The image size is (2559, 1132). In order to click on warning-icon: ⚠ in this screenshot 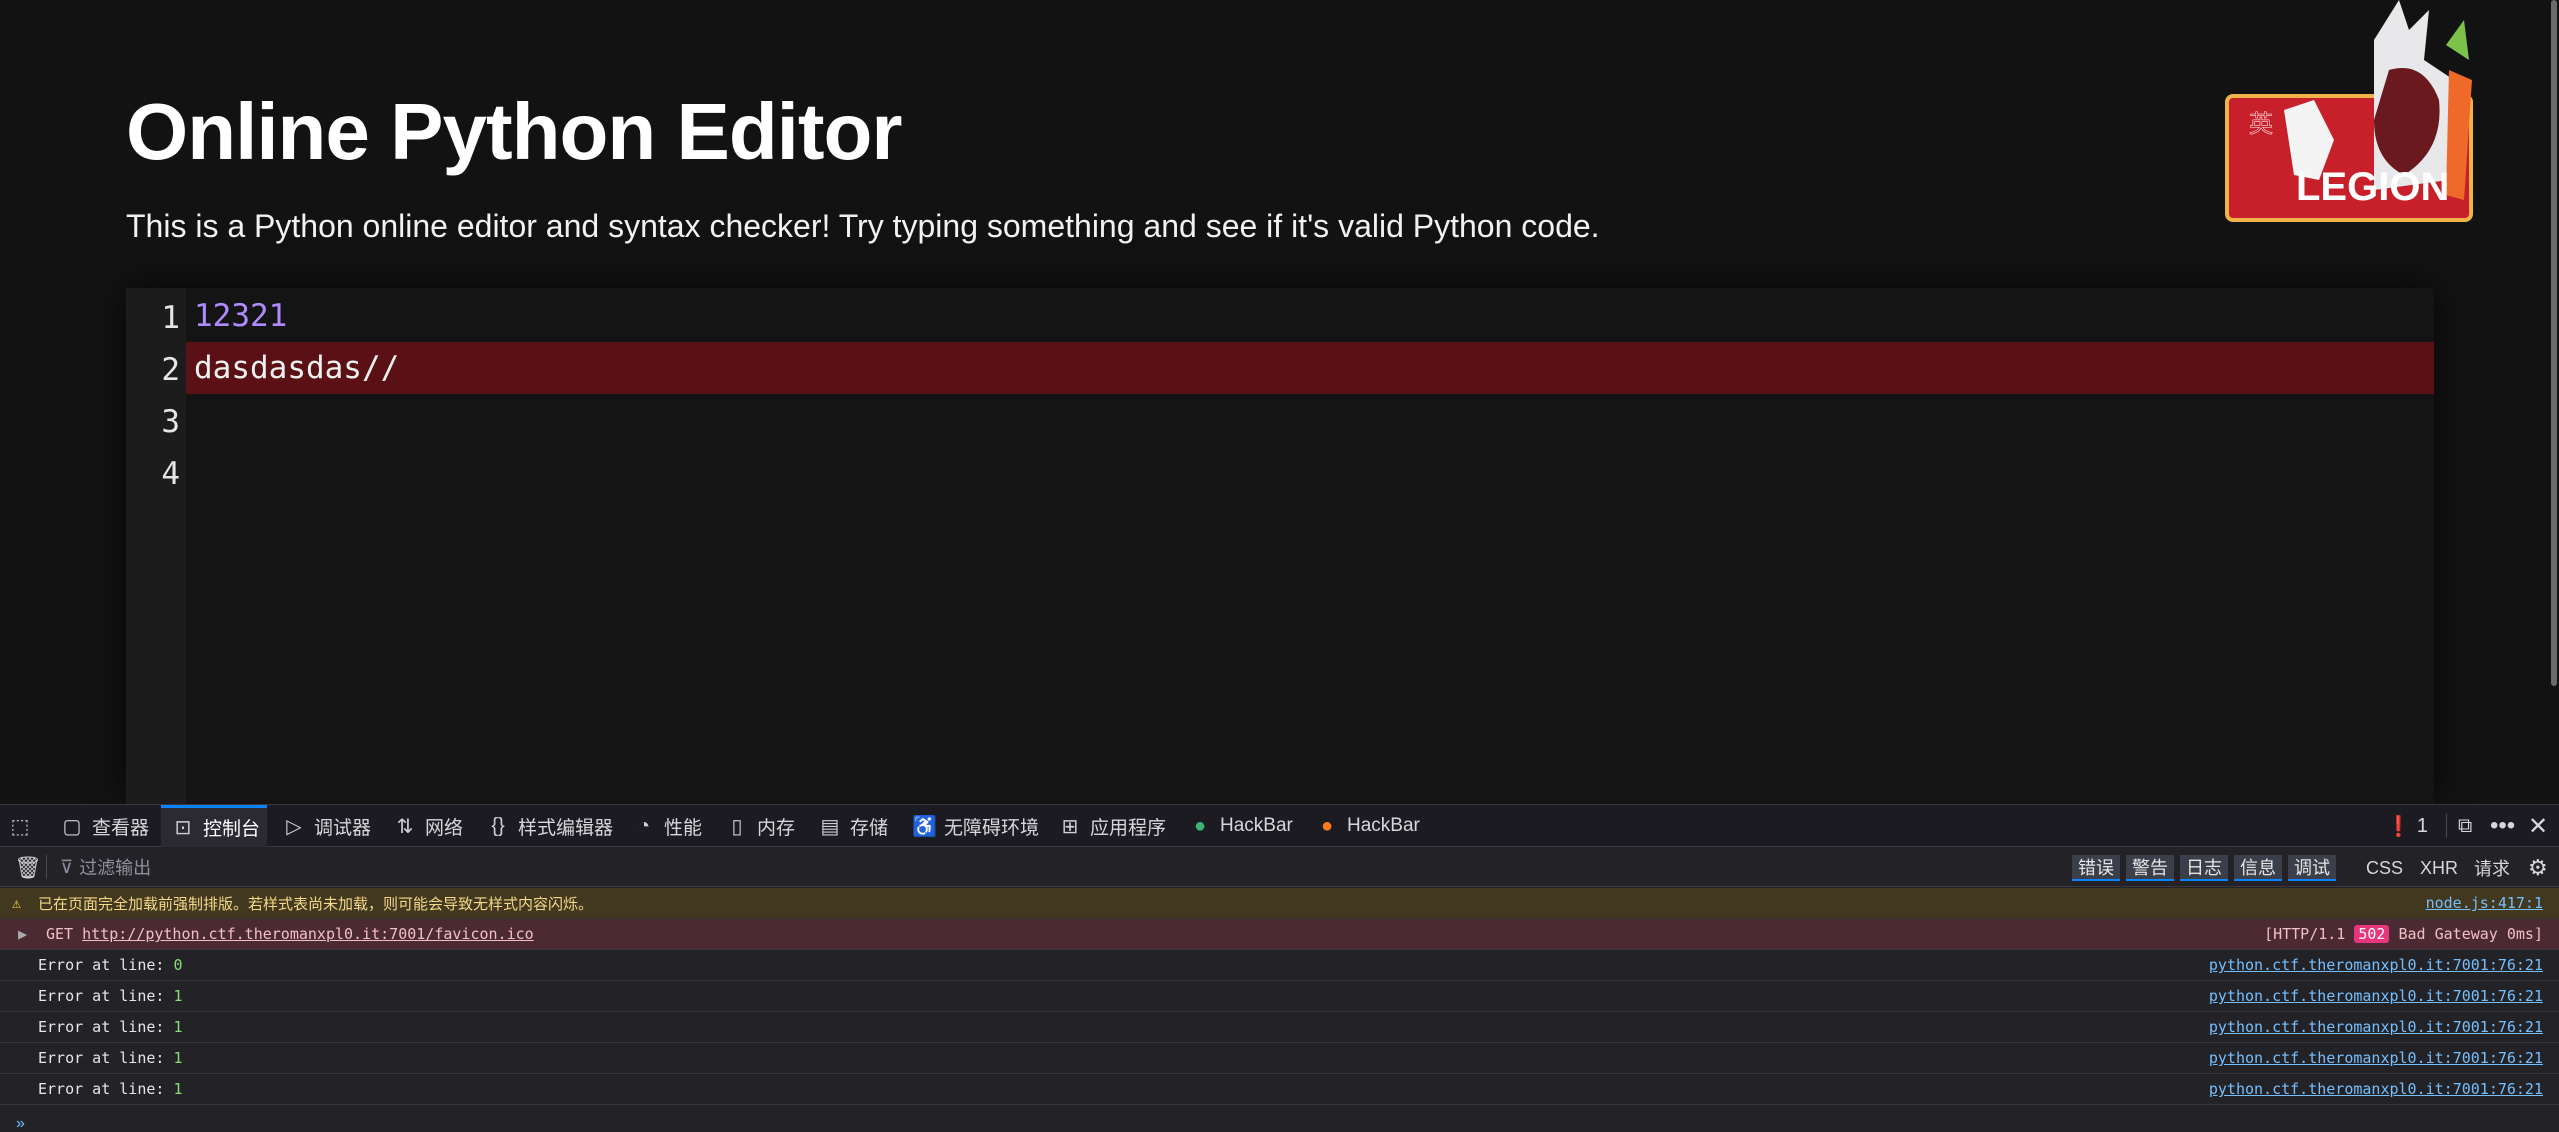, I will do `click(17, 903)`.